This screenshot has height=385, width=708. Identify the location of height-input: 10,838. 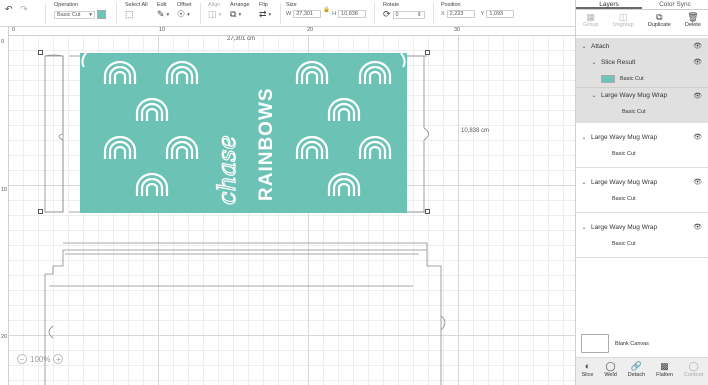
(352, 14).